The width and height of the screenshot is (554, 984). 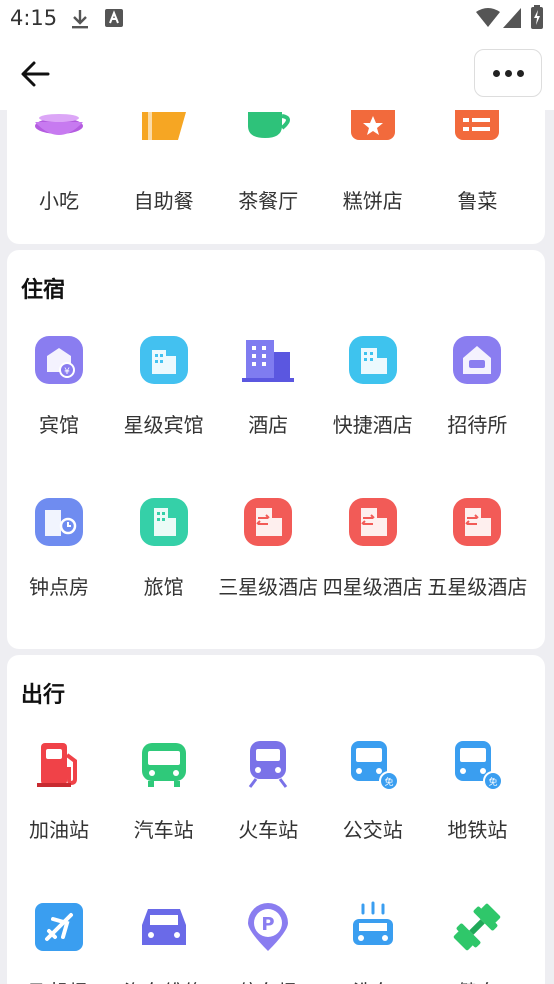 What do you see at coordinates (59, 425) in the screenshot?
I see `category-label: 宾馆` at bounding box center [59, 425].